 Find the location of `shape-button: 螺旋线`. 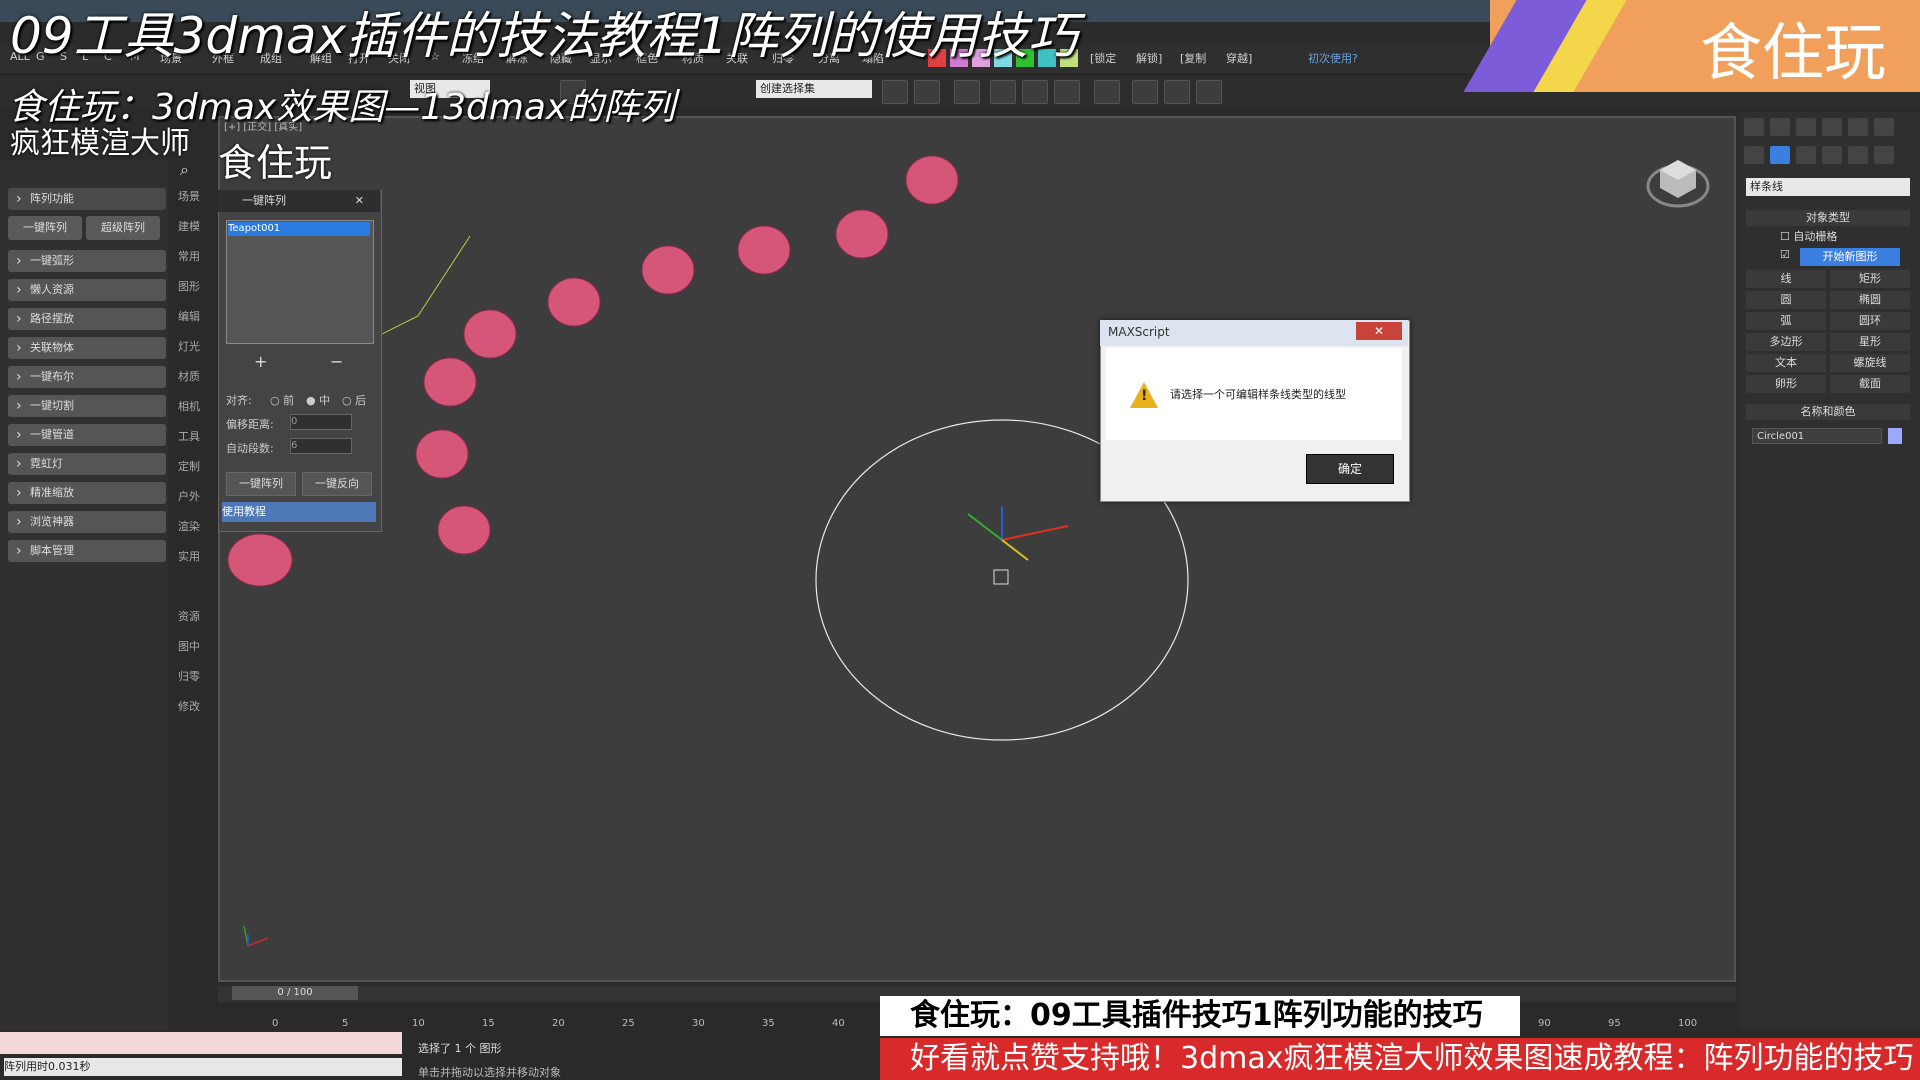

shape-button: 螺旋线 is located at coordinates (1870, 363).